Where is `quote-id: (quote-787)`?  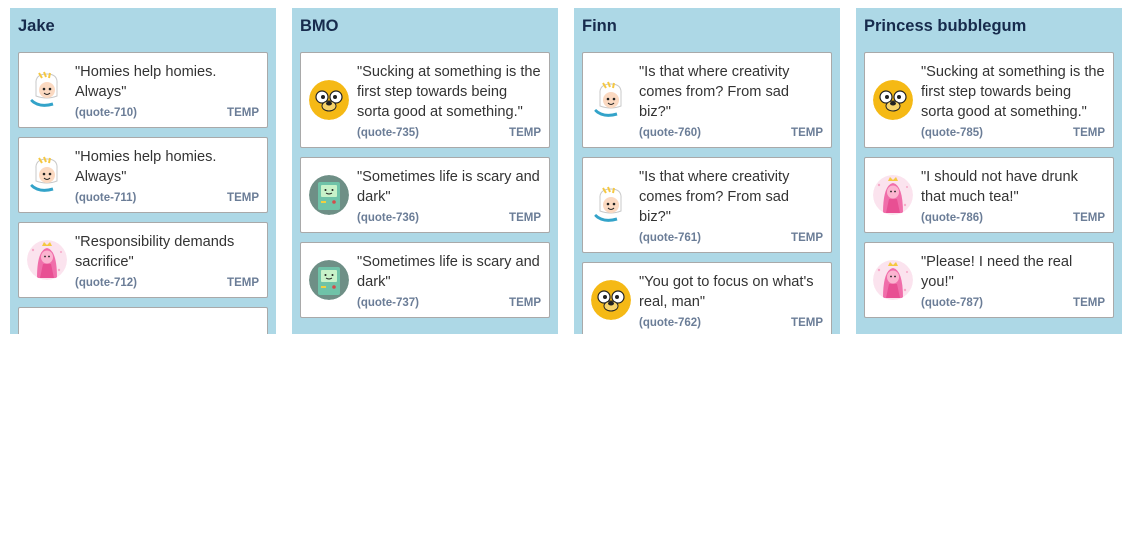
quote-id: (quote-787) is located at coordinates (952, 303).